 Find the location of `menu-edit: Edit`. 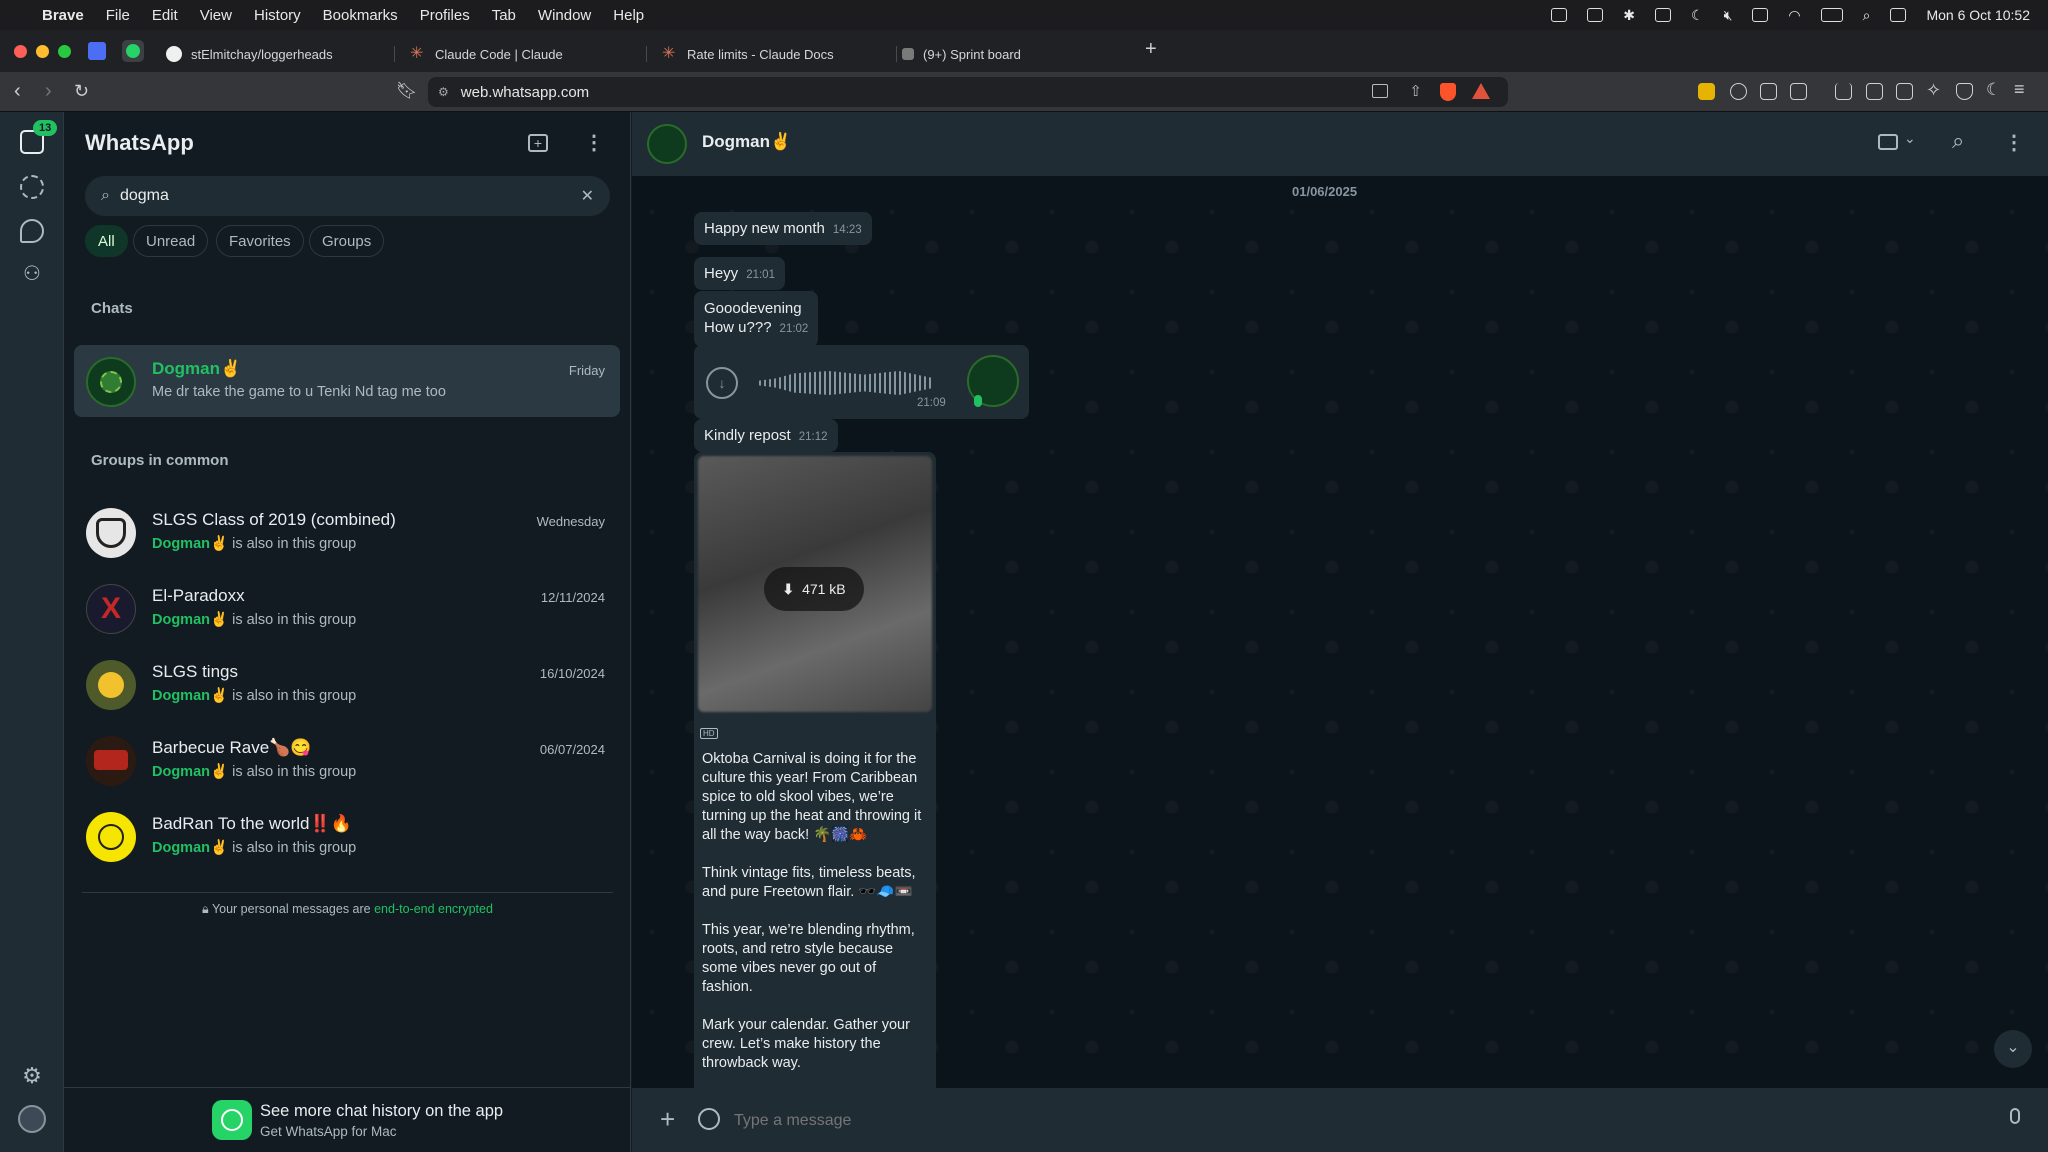

menu-edit: Edit is located at coordinates (165, 15).